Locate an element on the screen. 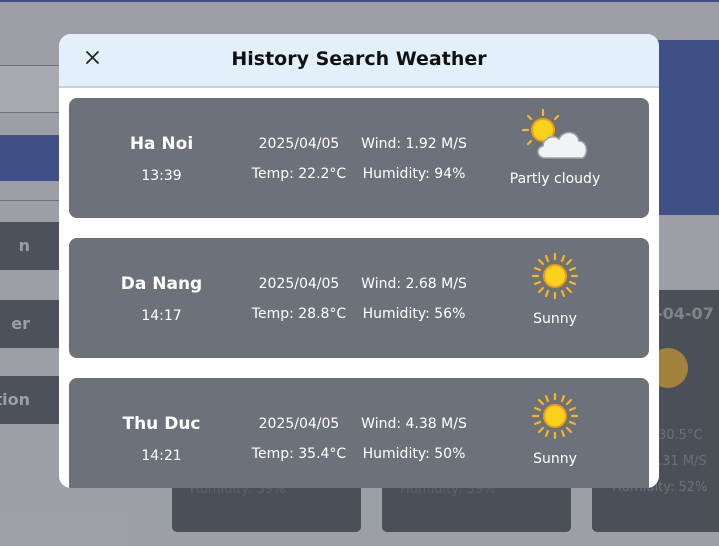 The width and height of the screenshot is (719, 546). history-humidity: Humidity: 50% is located at coordinates (414, 454).